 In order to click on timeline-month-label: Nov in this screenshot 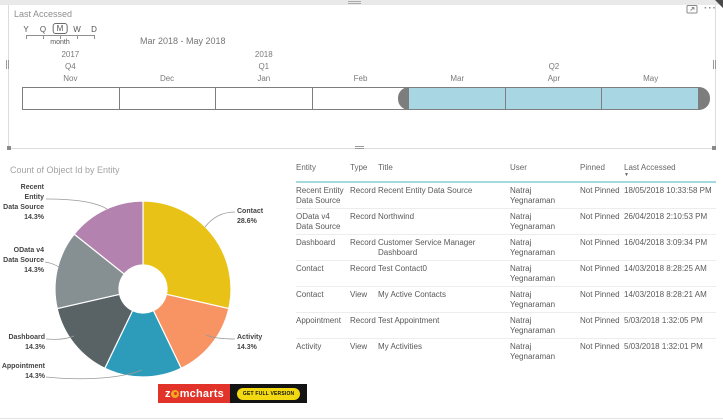, I will do `click(70, 78)`.